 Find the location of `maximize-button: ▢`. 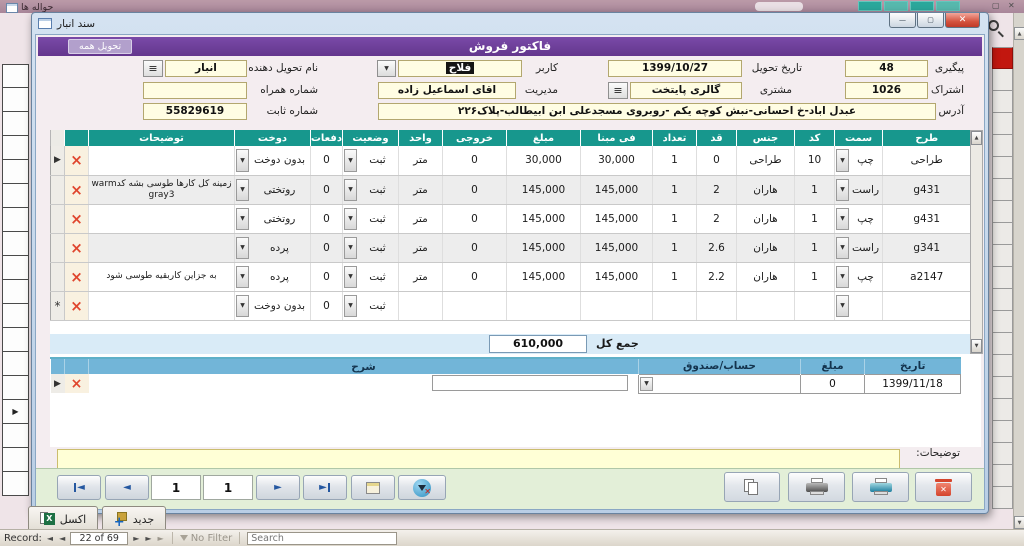

maximize-button: ▢ is located at coordinates (930, 20).